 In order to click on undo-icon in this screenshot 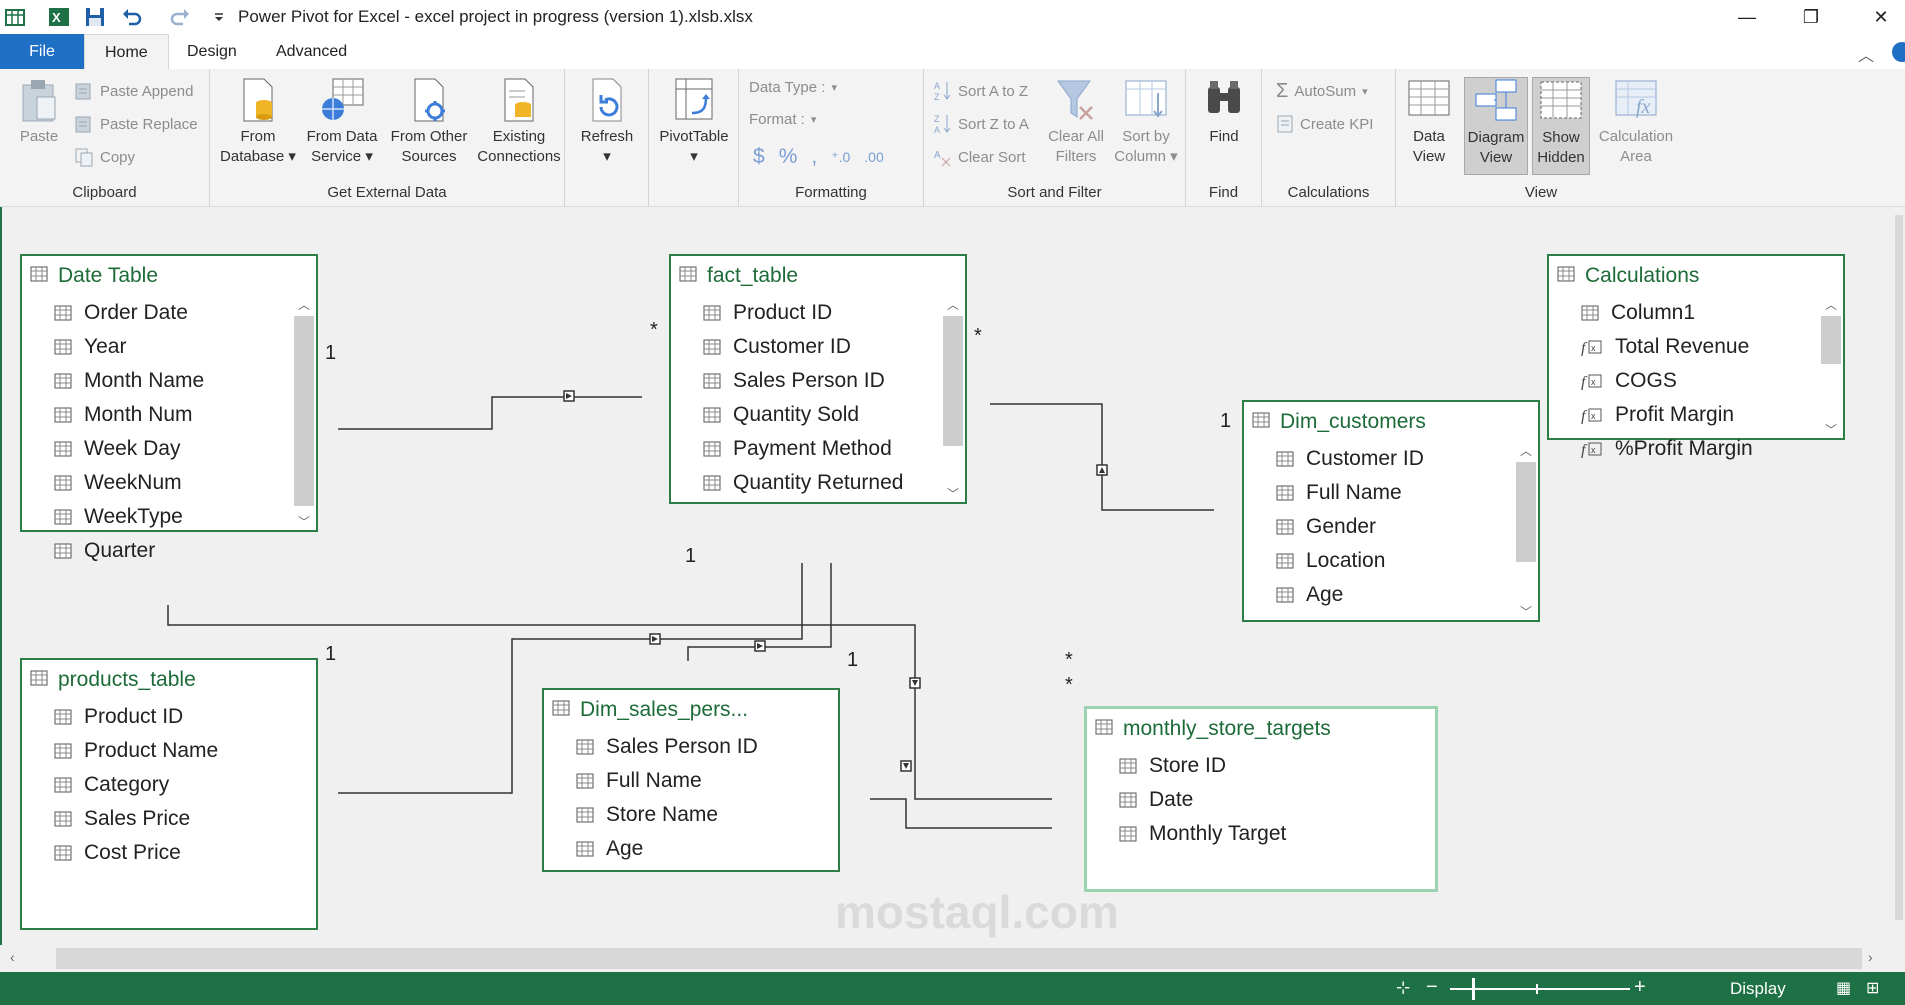, I will do `click(131, 17)`.